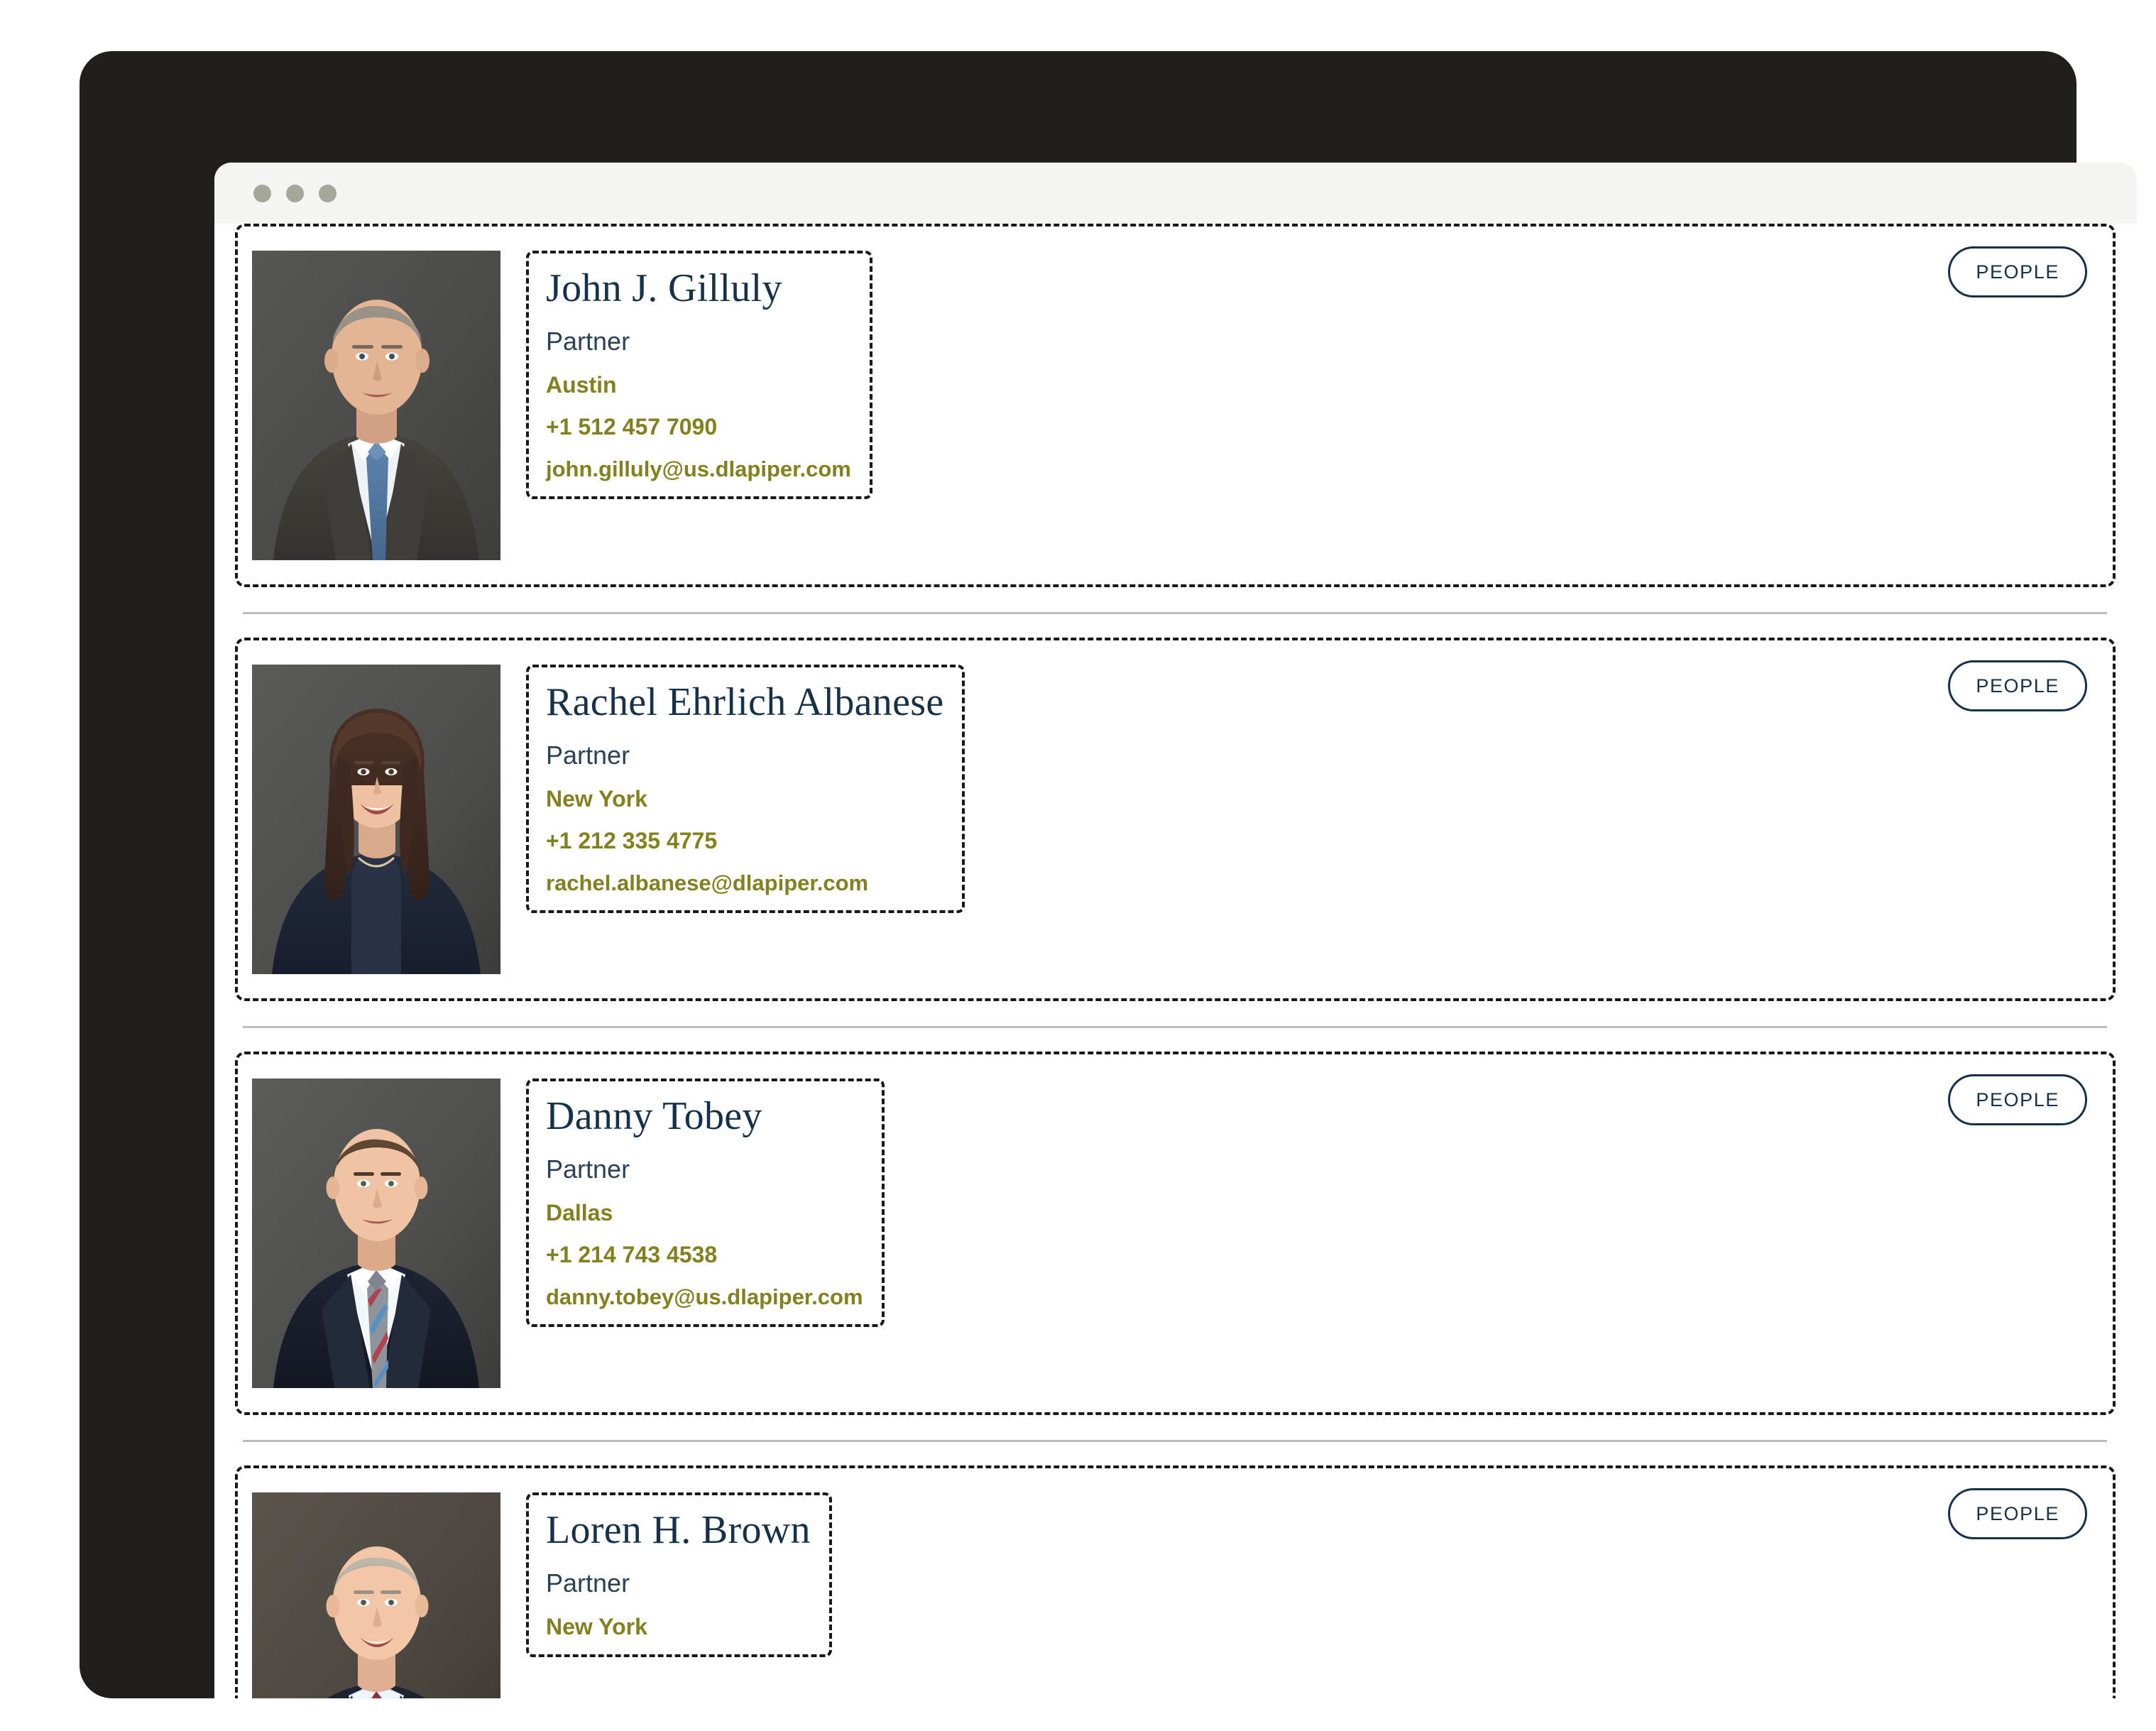 The image size is (2156, 1731). Describe the element at coordinates (1175, 1582) in the screenshot. I see `person-card: PEOPLE` at that location.